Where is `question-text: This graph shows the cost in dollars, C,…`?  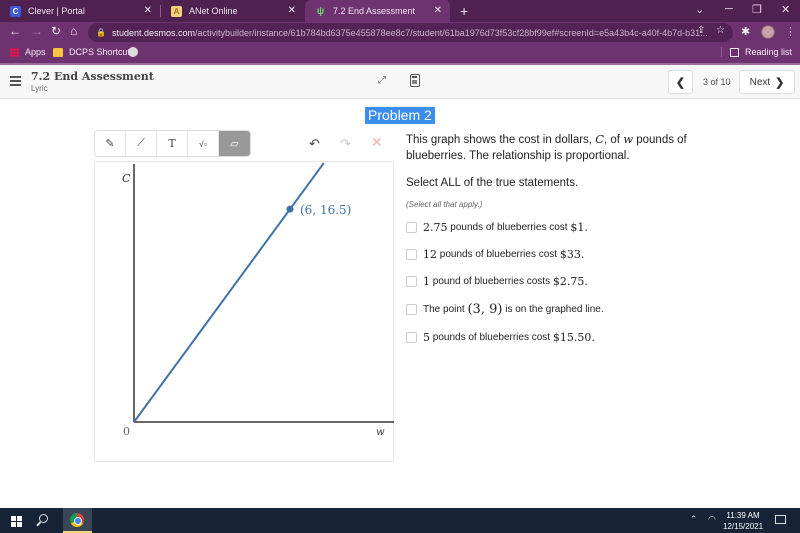 question-text: This graph shows the cost in dollars, C,… is located at coordinates (571, 147).